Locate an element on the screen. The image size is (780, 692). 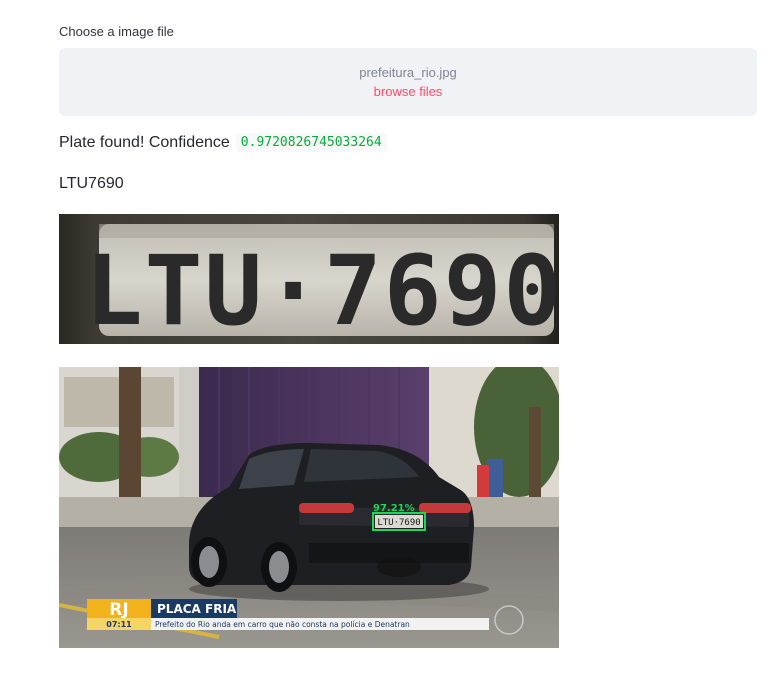
detection-confidence-label: 97.21% is located at coordinates (394, 508).